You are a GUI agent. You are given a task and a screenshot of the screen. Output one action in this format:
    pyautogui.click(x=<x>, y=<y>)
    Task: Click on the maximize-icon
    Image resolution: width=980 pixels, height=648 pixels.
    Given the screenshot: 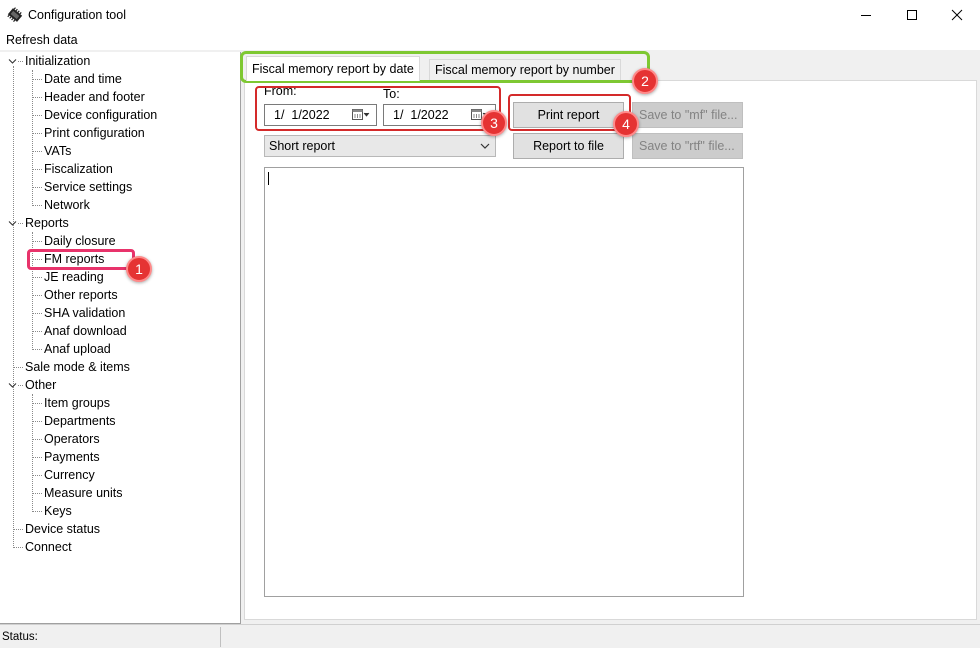 What is the action you would take?
    pyautogui.click(x=912, y=15)
    